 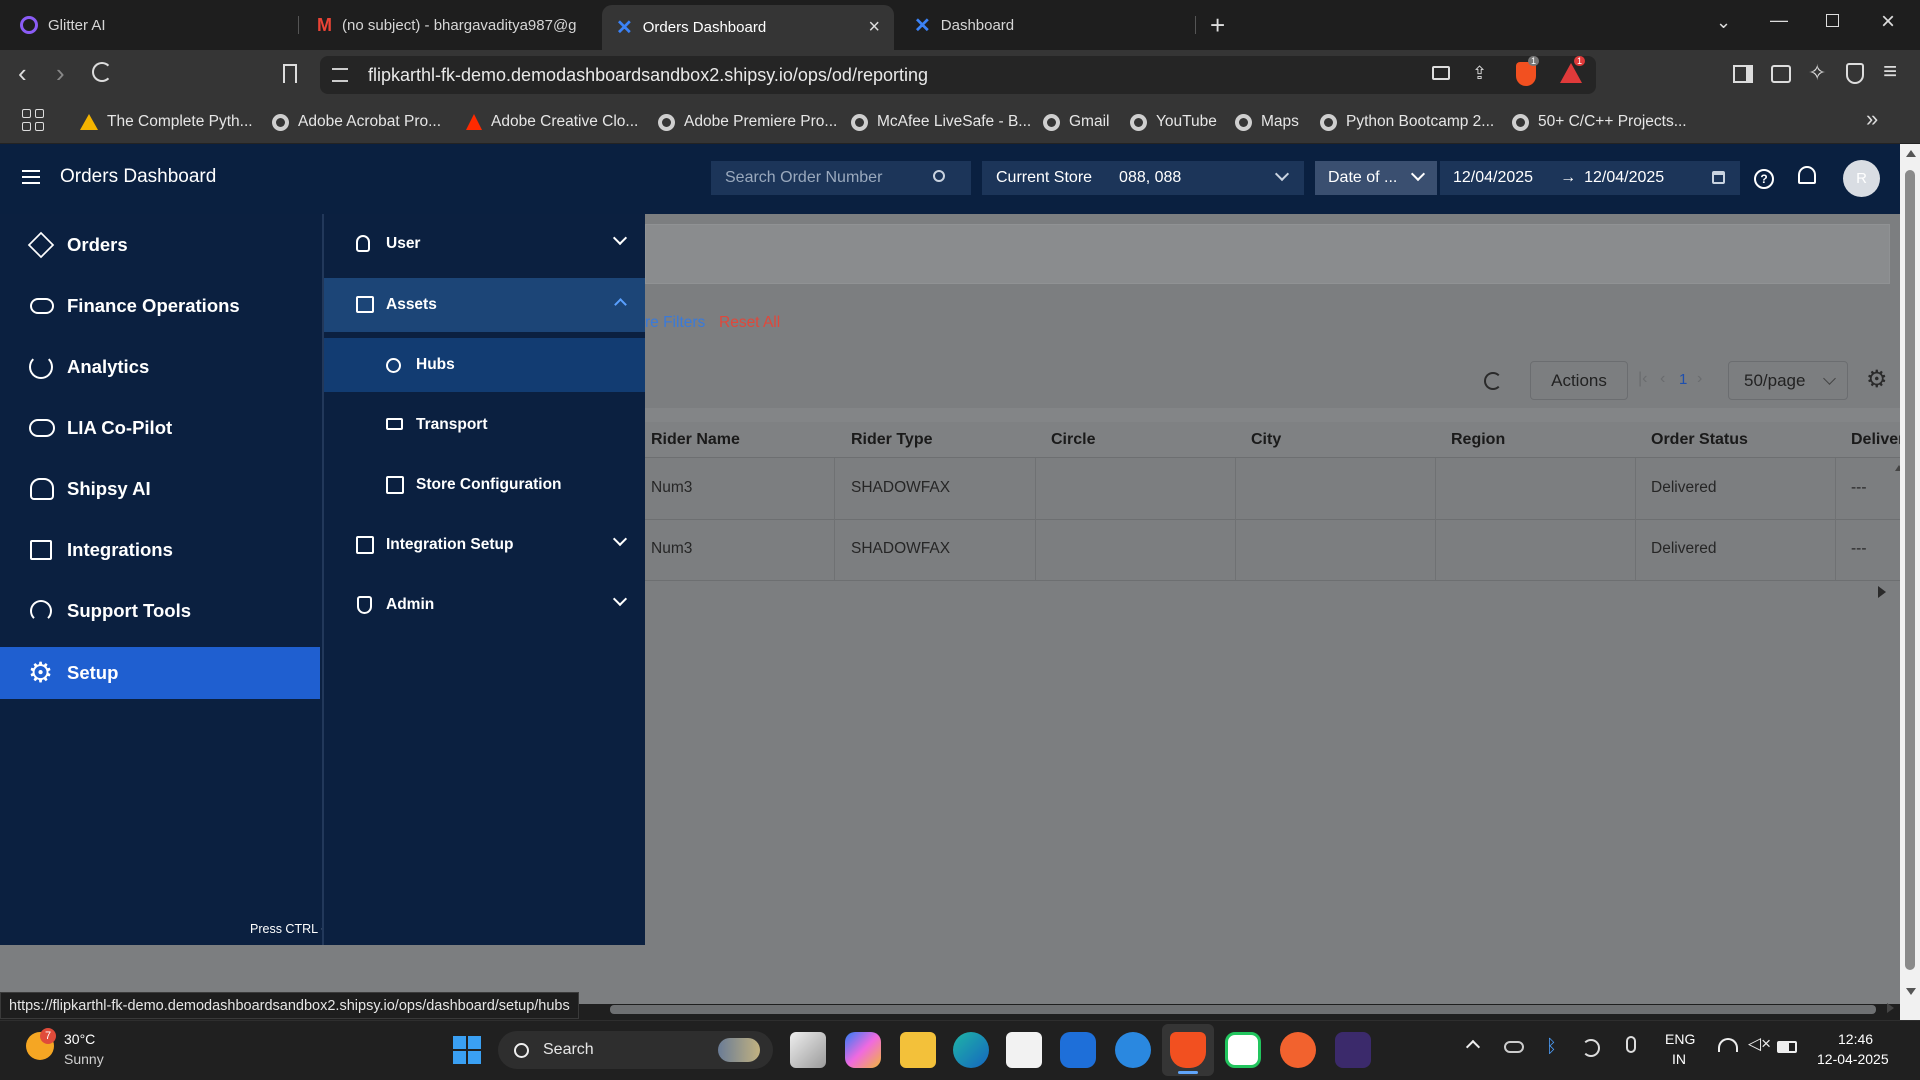 I want to click on sync-app-icon, so click(x=1133, y=1050).